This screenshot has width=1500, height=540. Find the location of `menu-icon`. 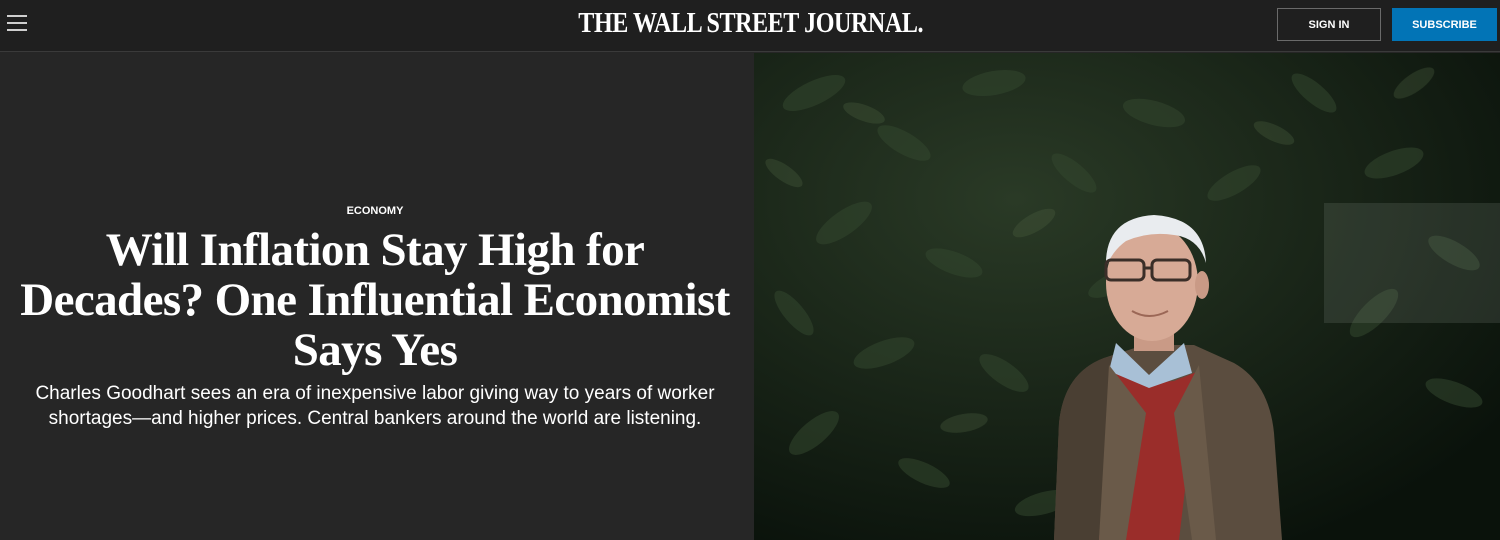

menu-icon is located at coordinates (17, 25).